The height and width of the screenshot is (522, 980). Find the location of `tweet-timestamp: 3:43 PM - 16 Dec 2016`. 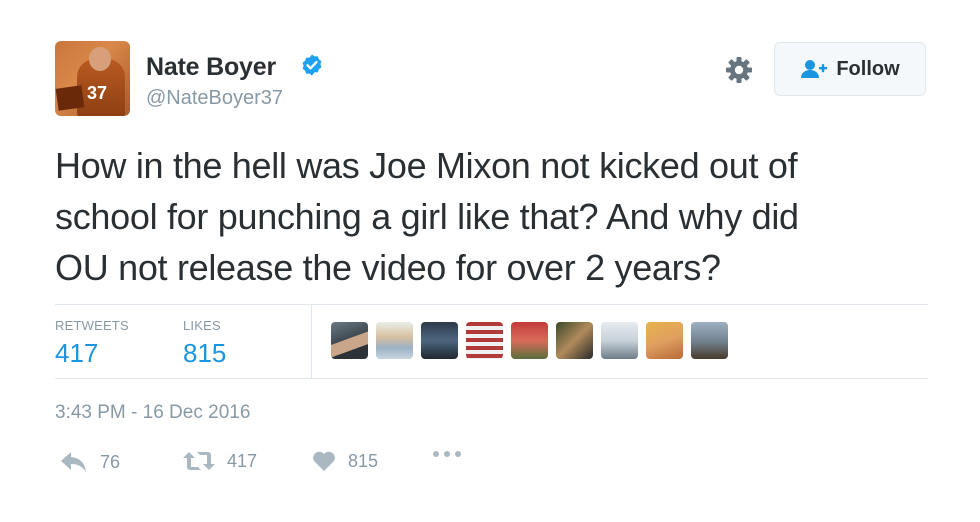

tweet-timestamp: 3:43 PM - 16 Dec 2016 is located at coordinates (152, 413).